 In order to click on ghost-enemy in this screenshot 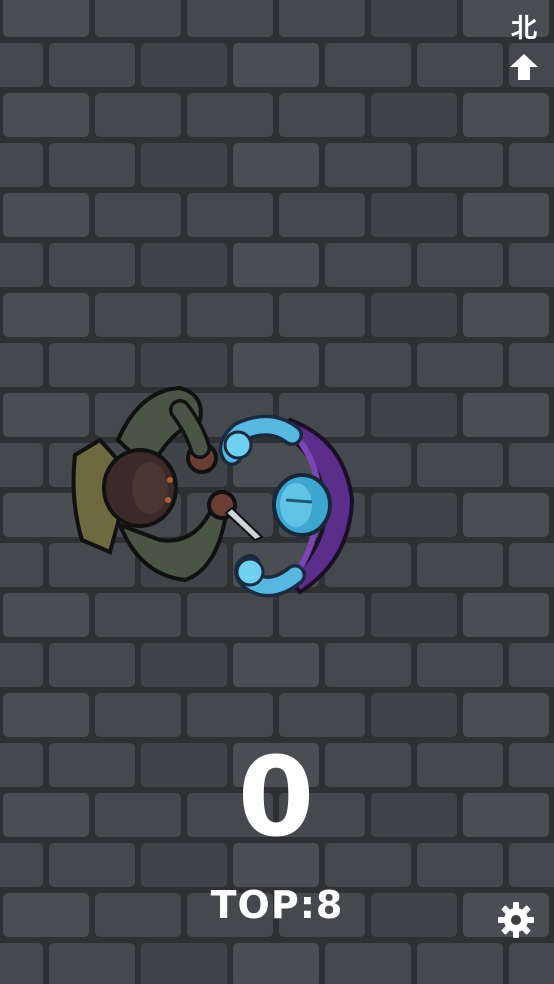, I will do `click(286, 506)`.